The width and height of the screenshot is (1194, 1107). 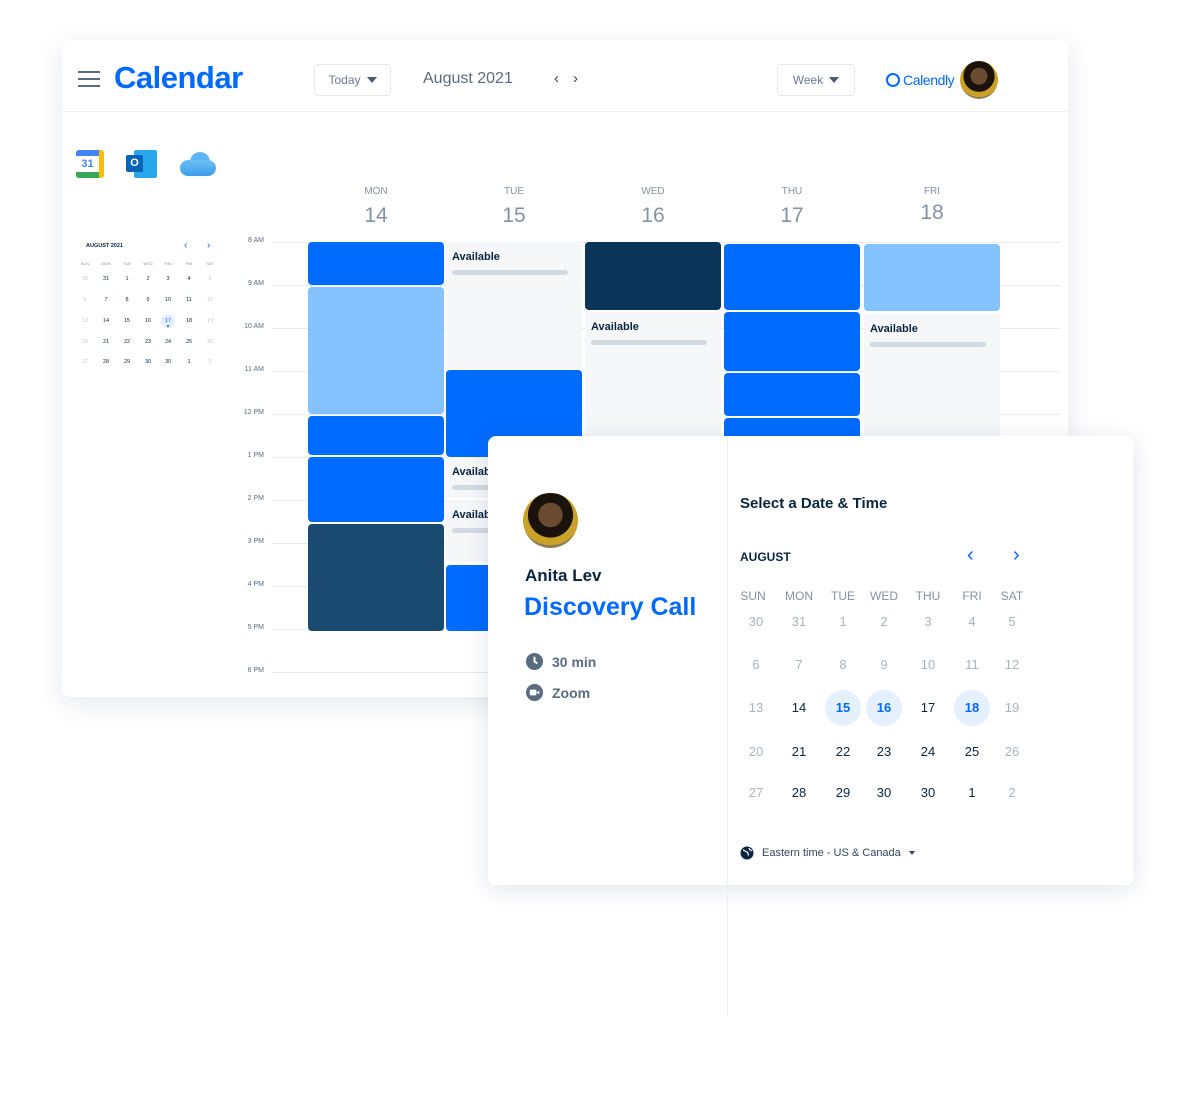 I want to click on calendar-date: 22, so click(x=843, y=752).